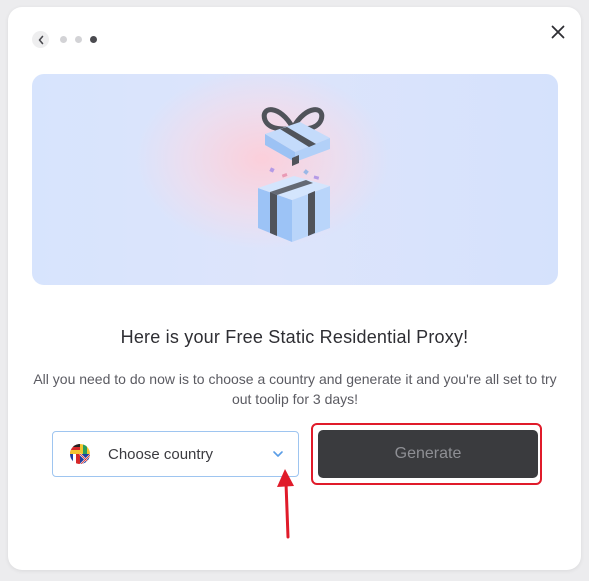 The image size is (589, 581). What do you see at coordinates (428, 454) in the screenshot?
I see `generate-button: Generate` at bounding box center [428, 454].